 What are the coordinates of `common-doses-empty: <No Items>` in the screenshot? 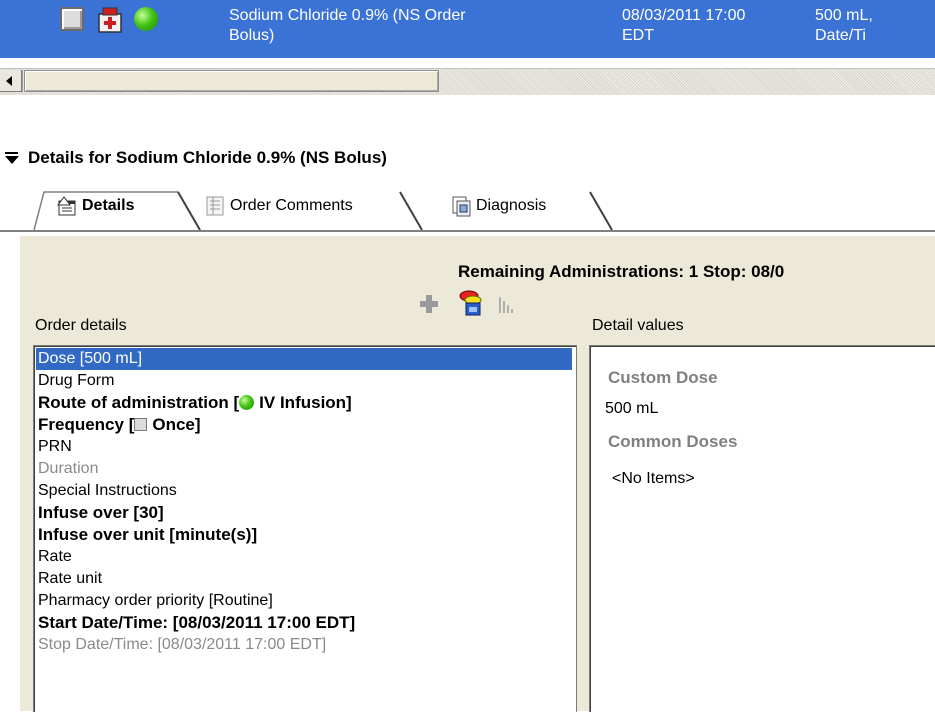 It's located at (653, 478).